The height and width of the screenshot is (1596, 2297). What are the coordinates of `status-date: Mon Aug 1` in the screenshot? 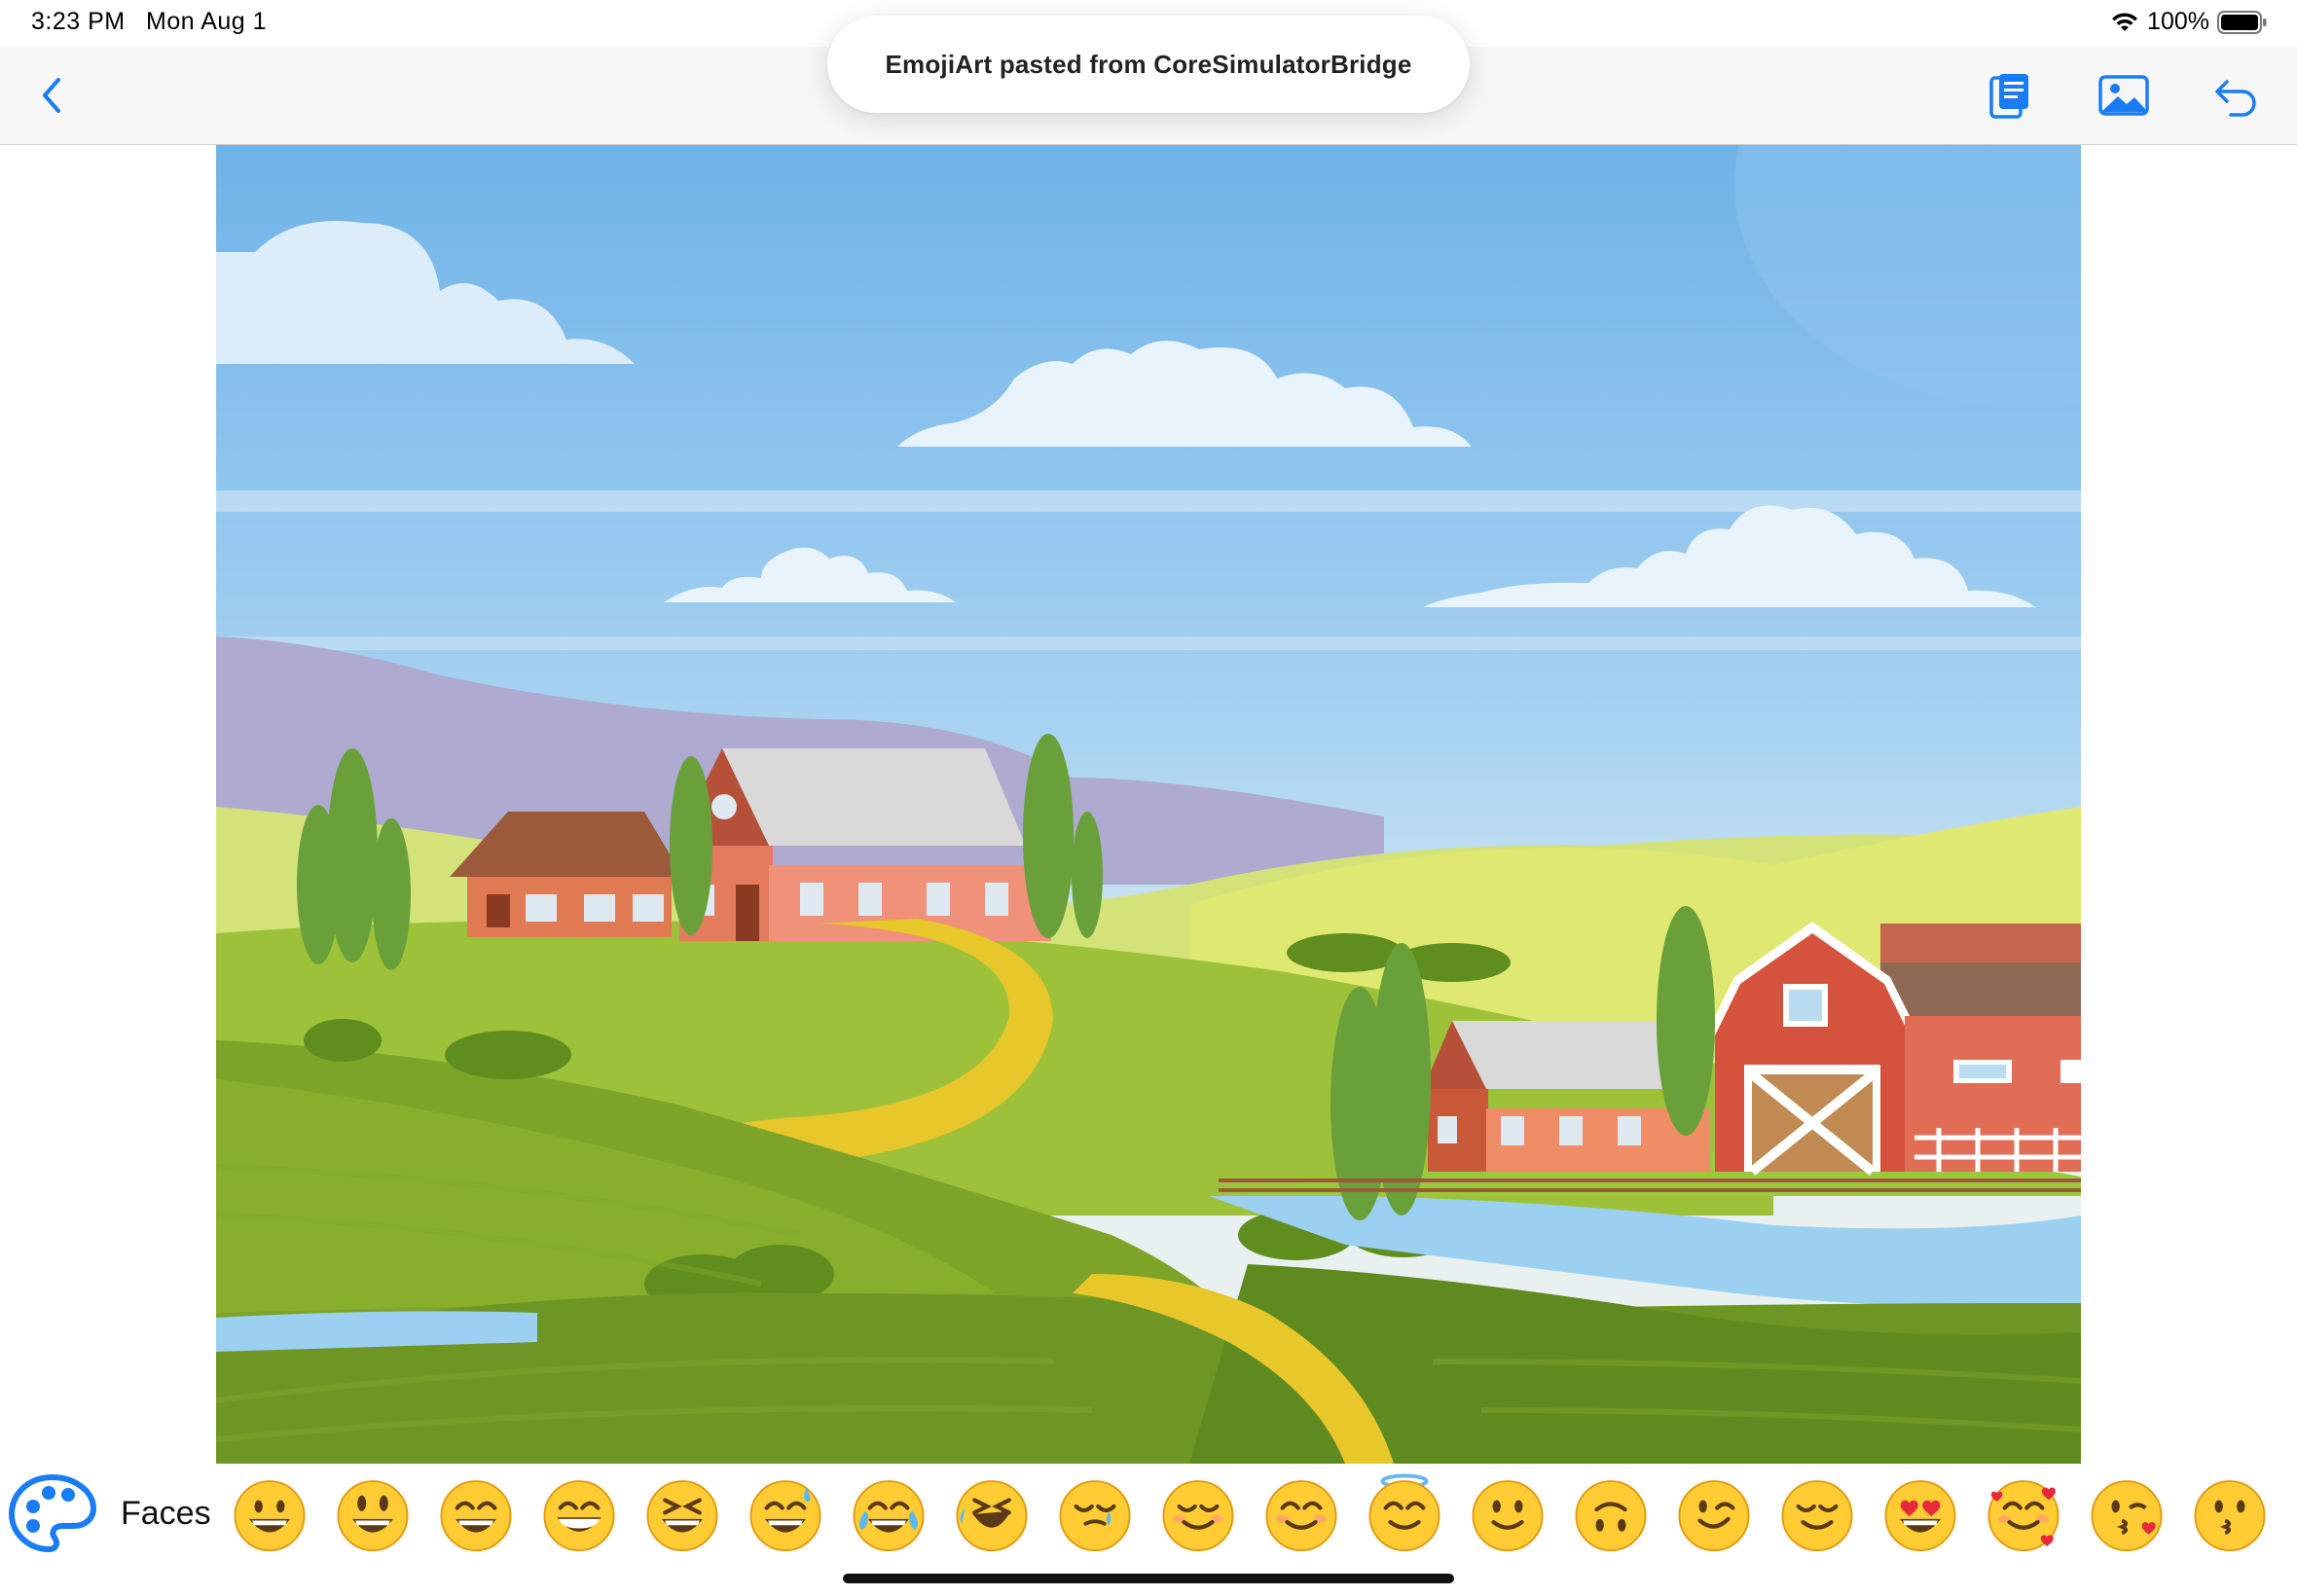 It's located at (207, 21).